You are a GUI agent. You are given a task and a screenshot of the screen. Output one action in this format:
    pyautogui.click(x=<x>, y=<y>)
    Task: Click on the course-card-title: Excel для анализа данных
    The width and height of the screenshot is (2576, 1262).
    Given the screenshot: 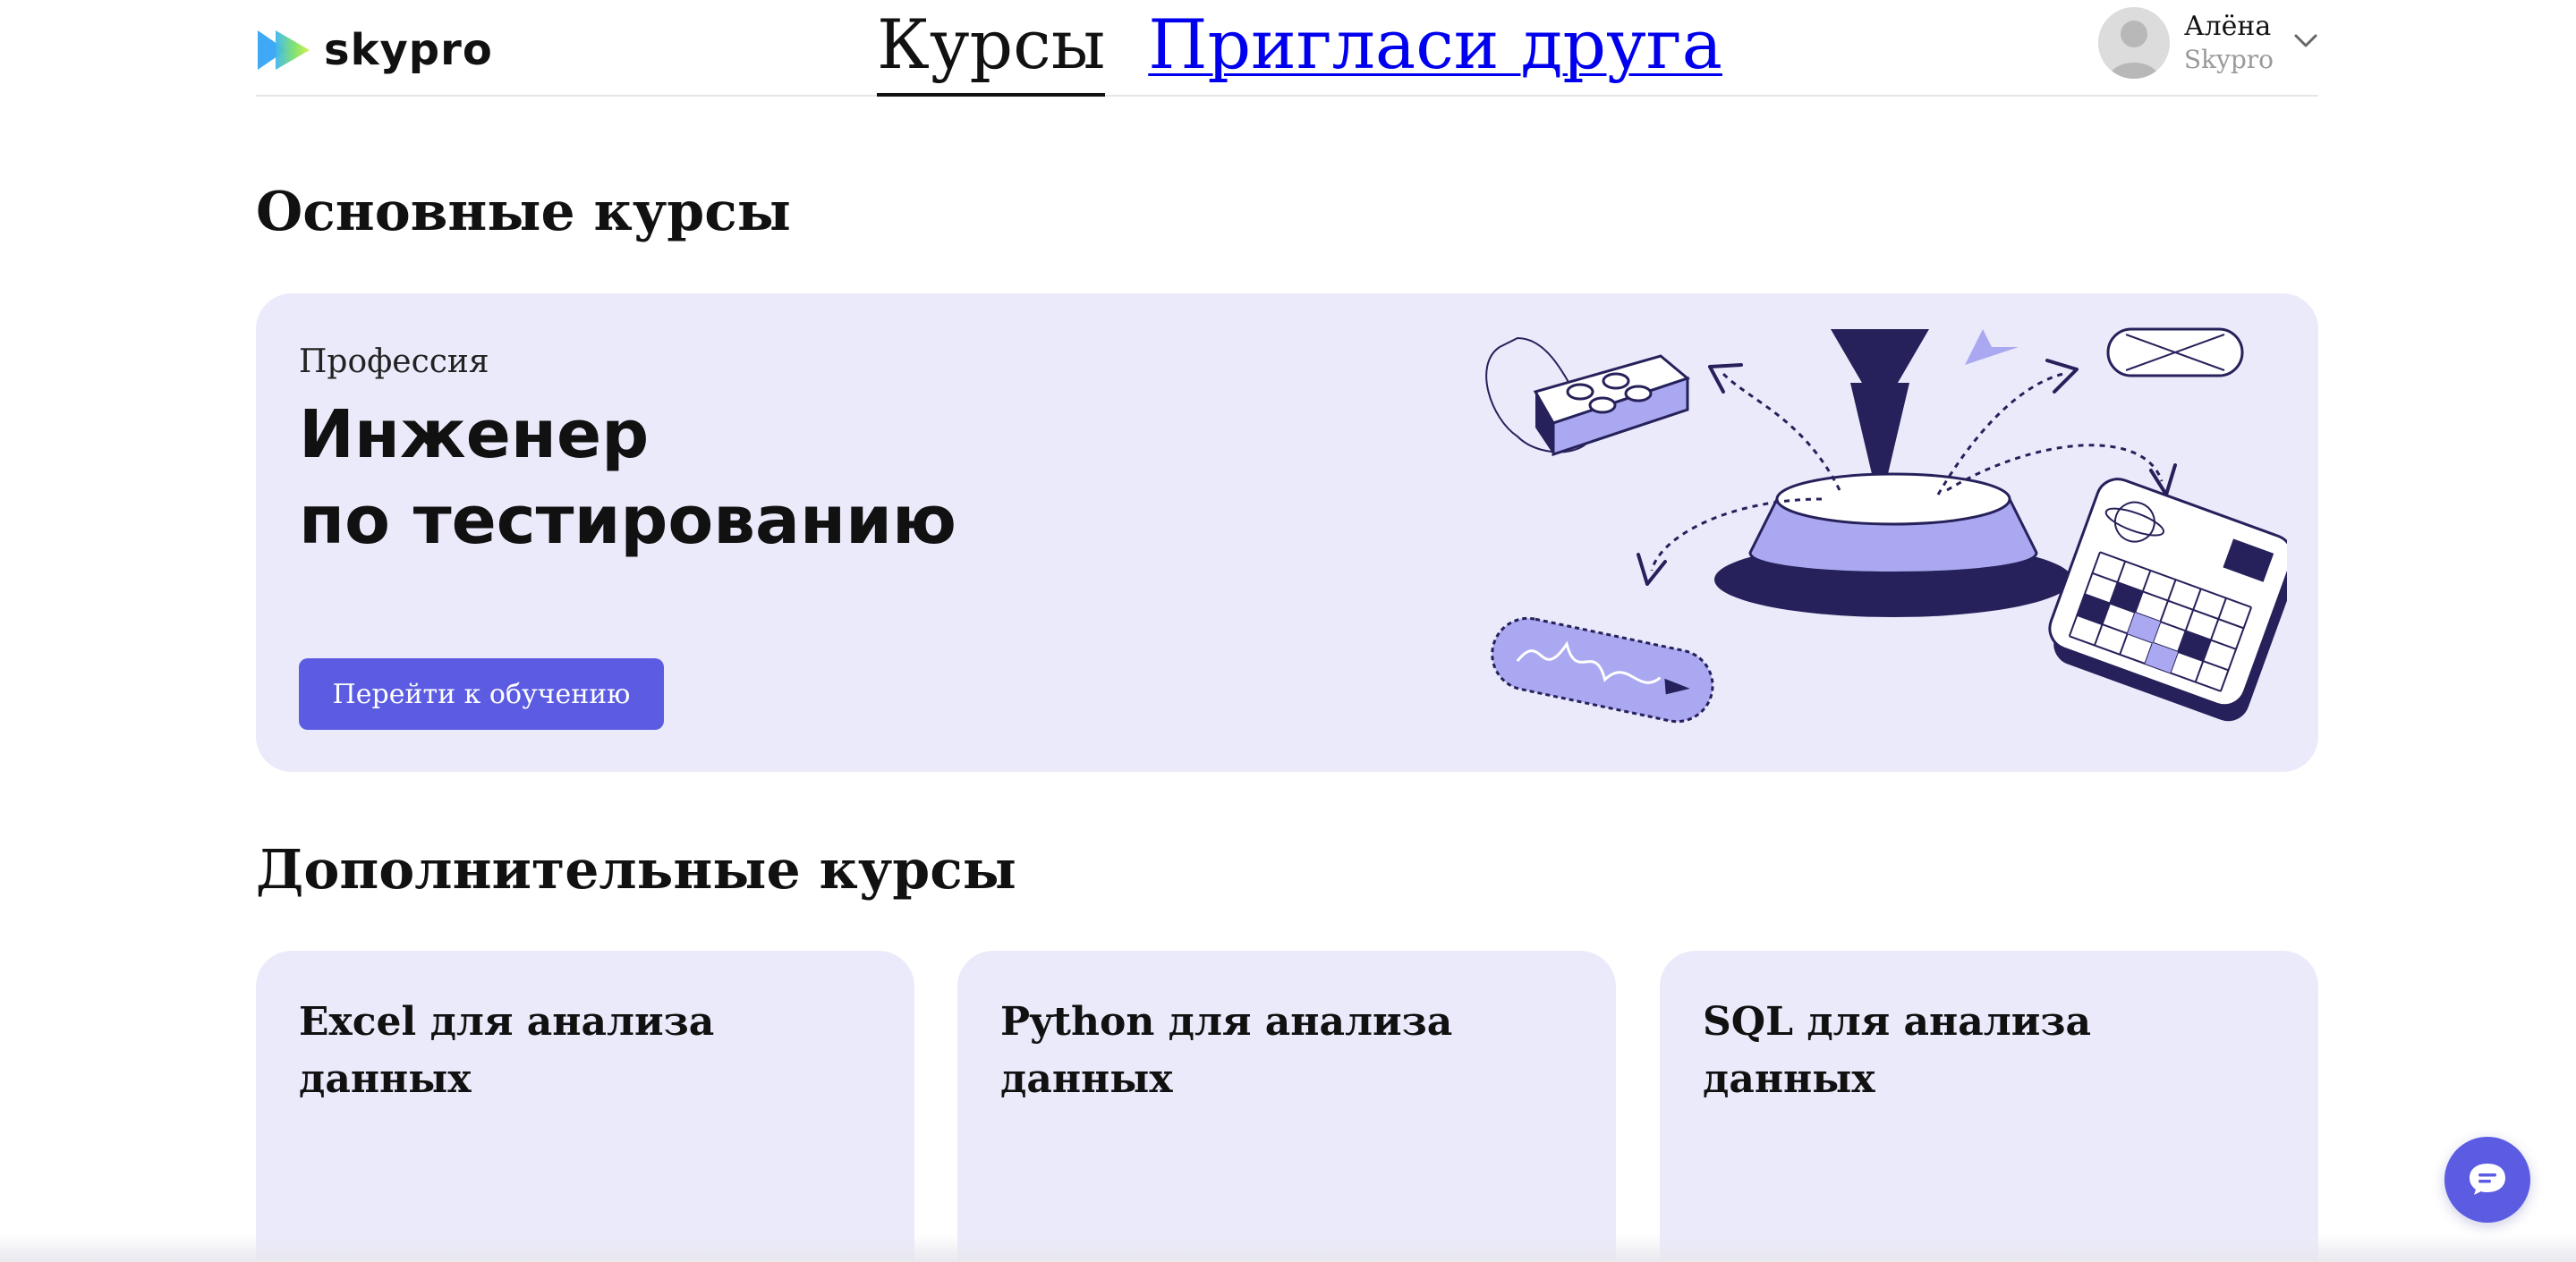 What is the action you would take?
    pyautogui.click(x=507, y=1050)
    